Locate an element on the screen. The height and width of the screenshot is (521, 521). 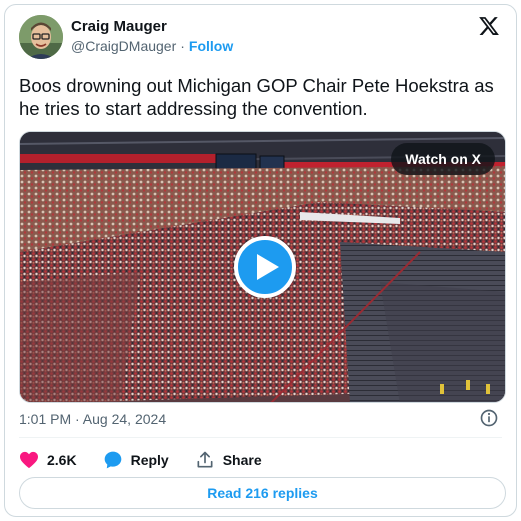
author-name: Craig Mauger is located at coordinates (119, 26).